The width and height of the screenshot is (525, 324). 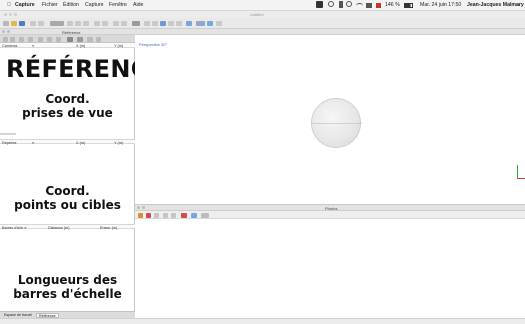 I want to click on col-x-cameras: X (m), so click(x=80, y=46).